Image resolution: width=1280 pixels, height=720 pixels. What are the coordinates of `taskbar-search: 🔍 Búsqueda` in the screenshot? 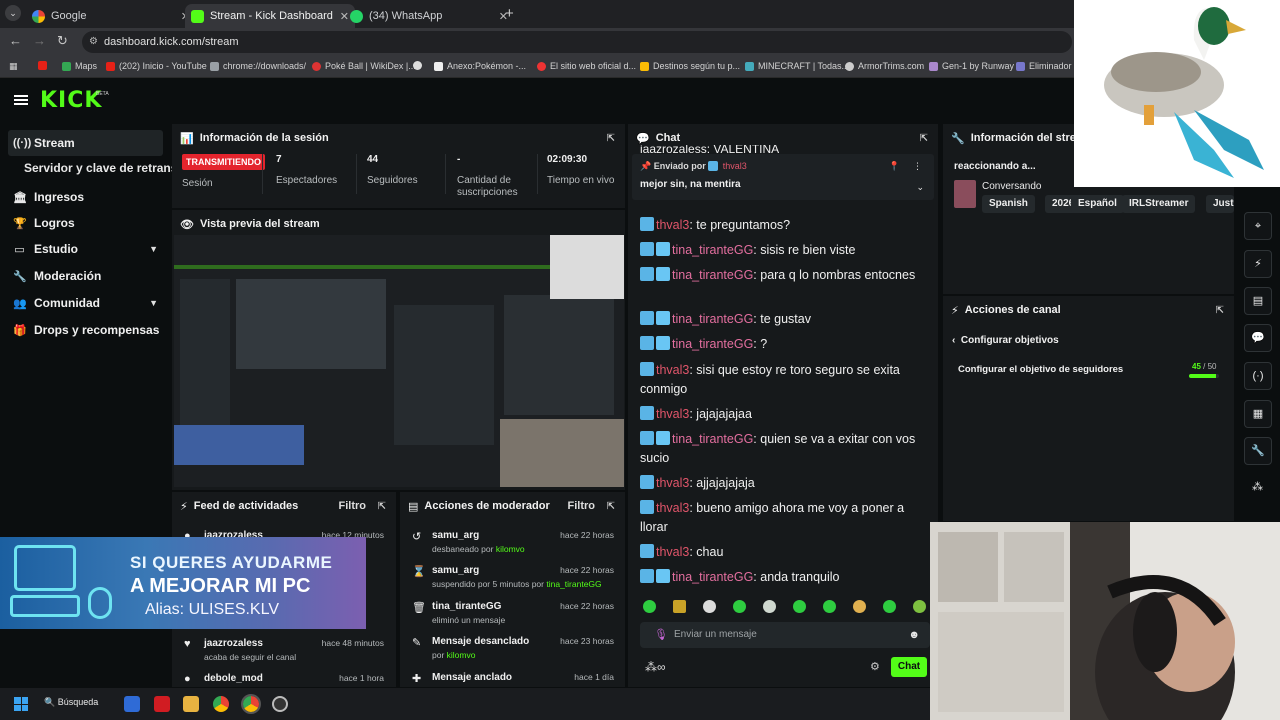 It's located at (71, 702).